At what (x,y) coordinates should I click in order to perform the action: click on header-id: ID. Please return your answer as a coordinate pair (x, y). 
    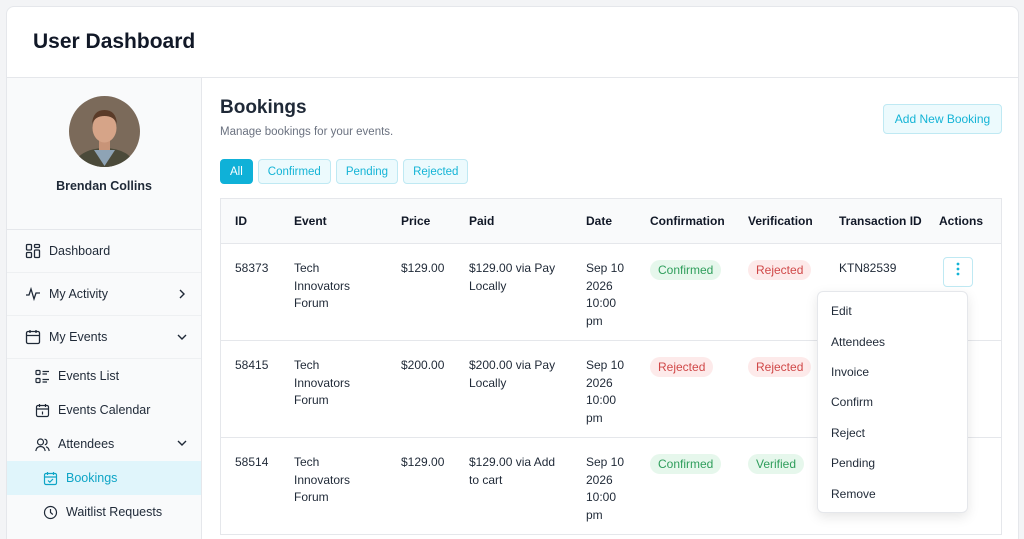
    Looking at the image, I should click on (241, 221).